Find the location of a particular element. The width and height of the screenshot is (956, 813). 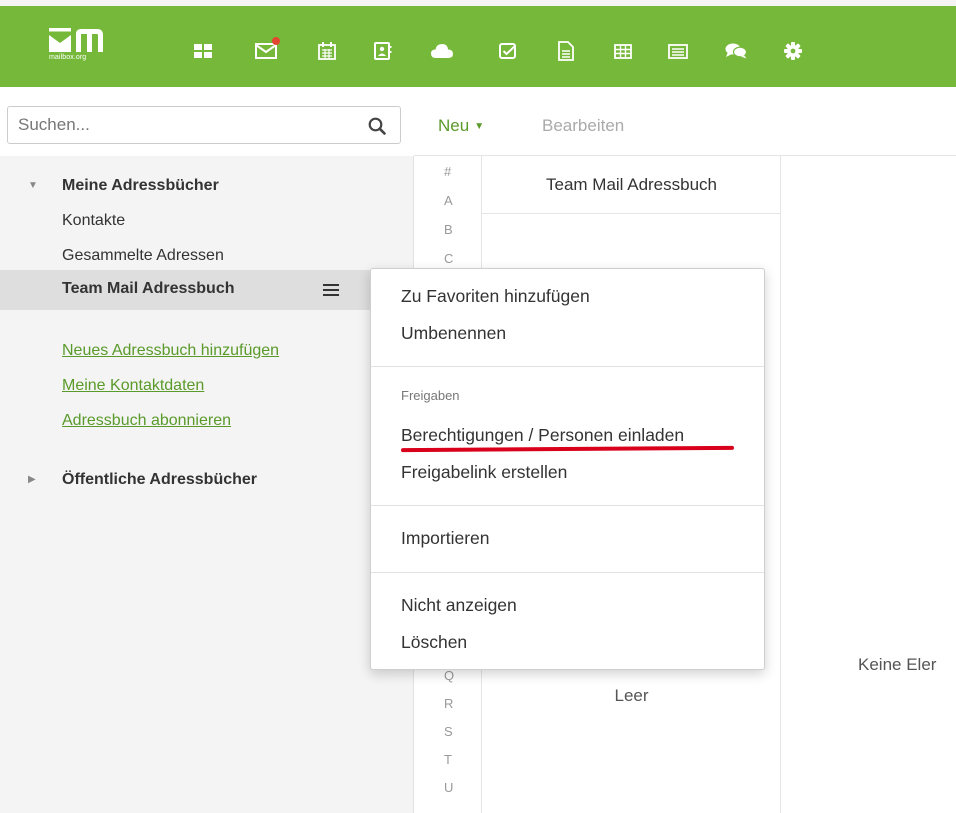

presentation-icon is located at coordinates (678, 51).